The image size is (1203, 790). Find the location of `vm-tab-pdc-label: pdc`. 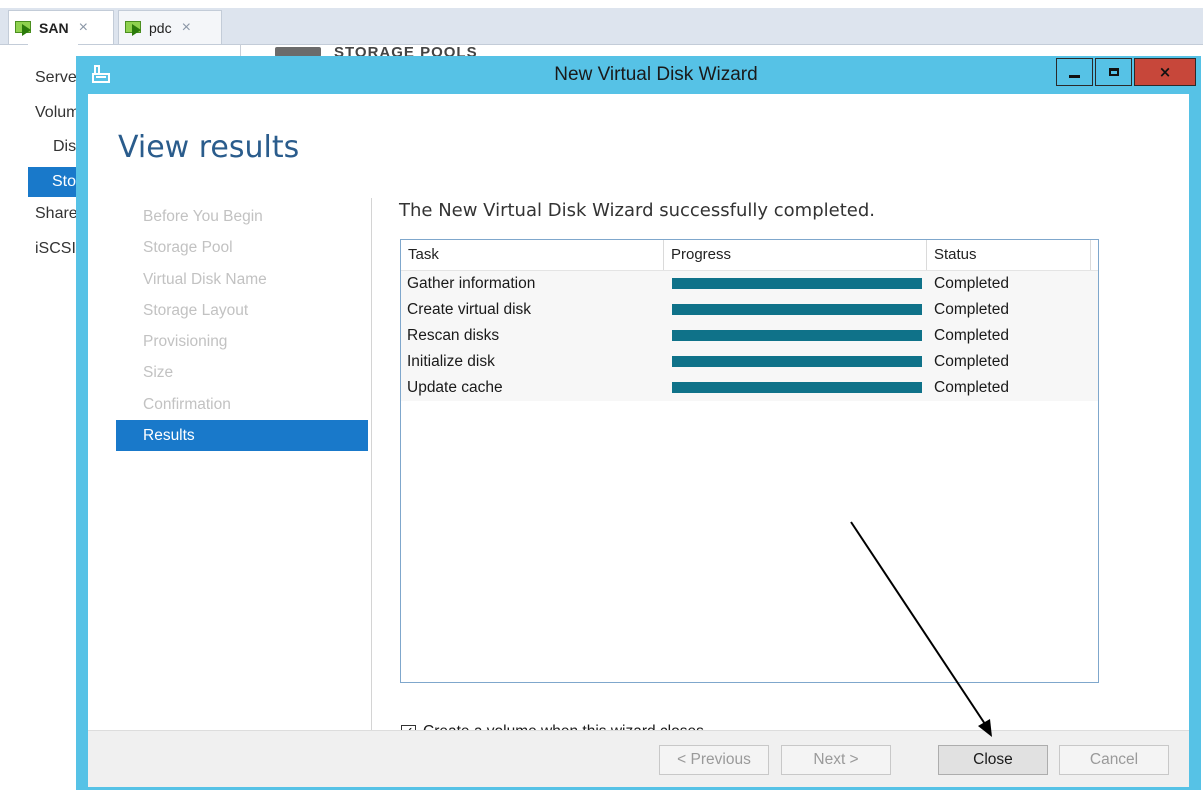

vm-tab-pdc-label: pdc is located at coordinates (160, 27).